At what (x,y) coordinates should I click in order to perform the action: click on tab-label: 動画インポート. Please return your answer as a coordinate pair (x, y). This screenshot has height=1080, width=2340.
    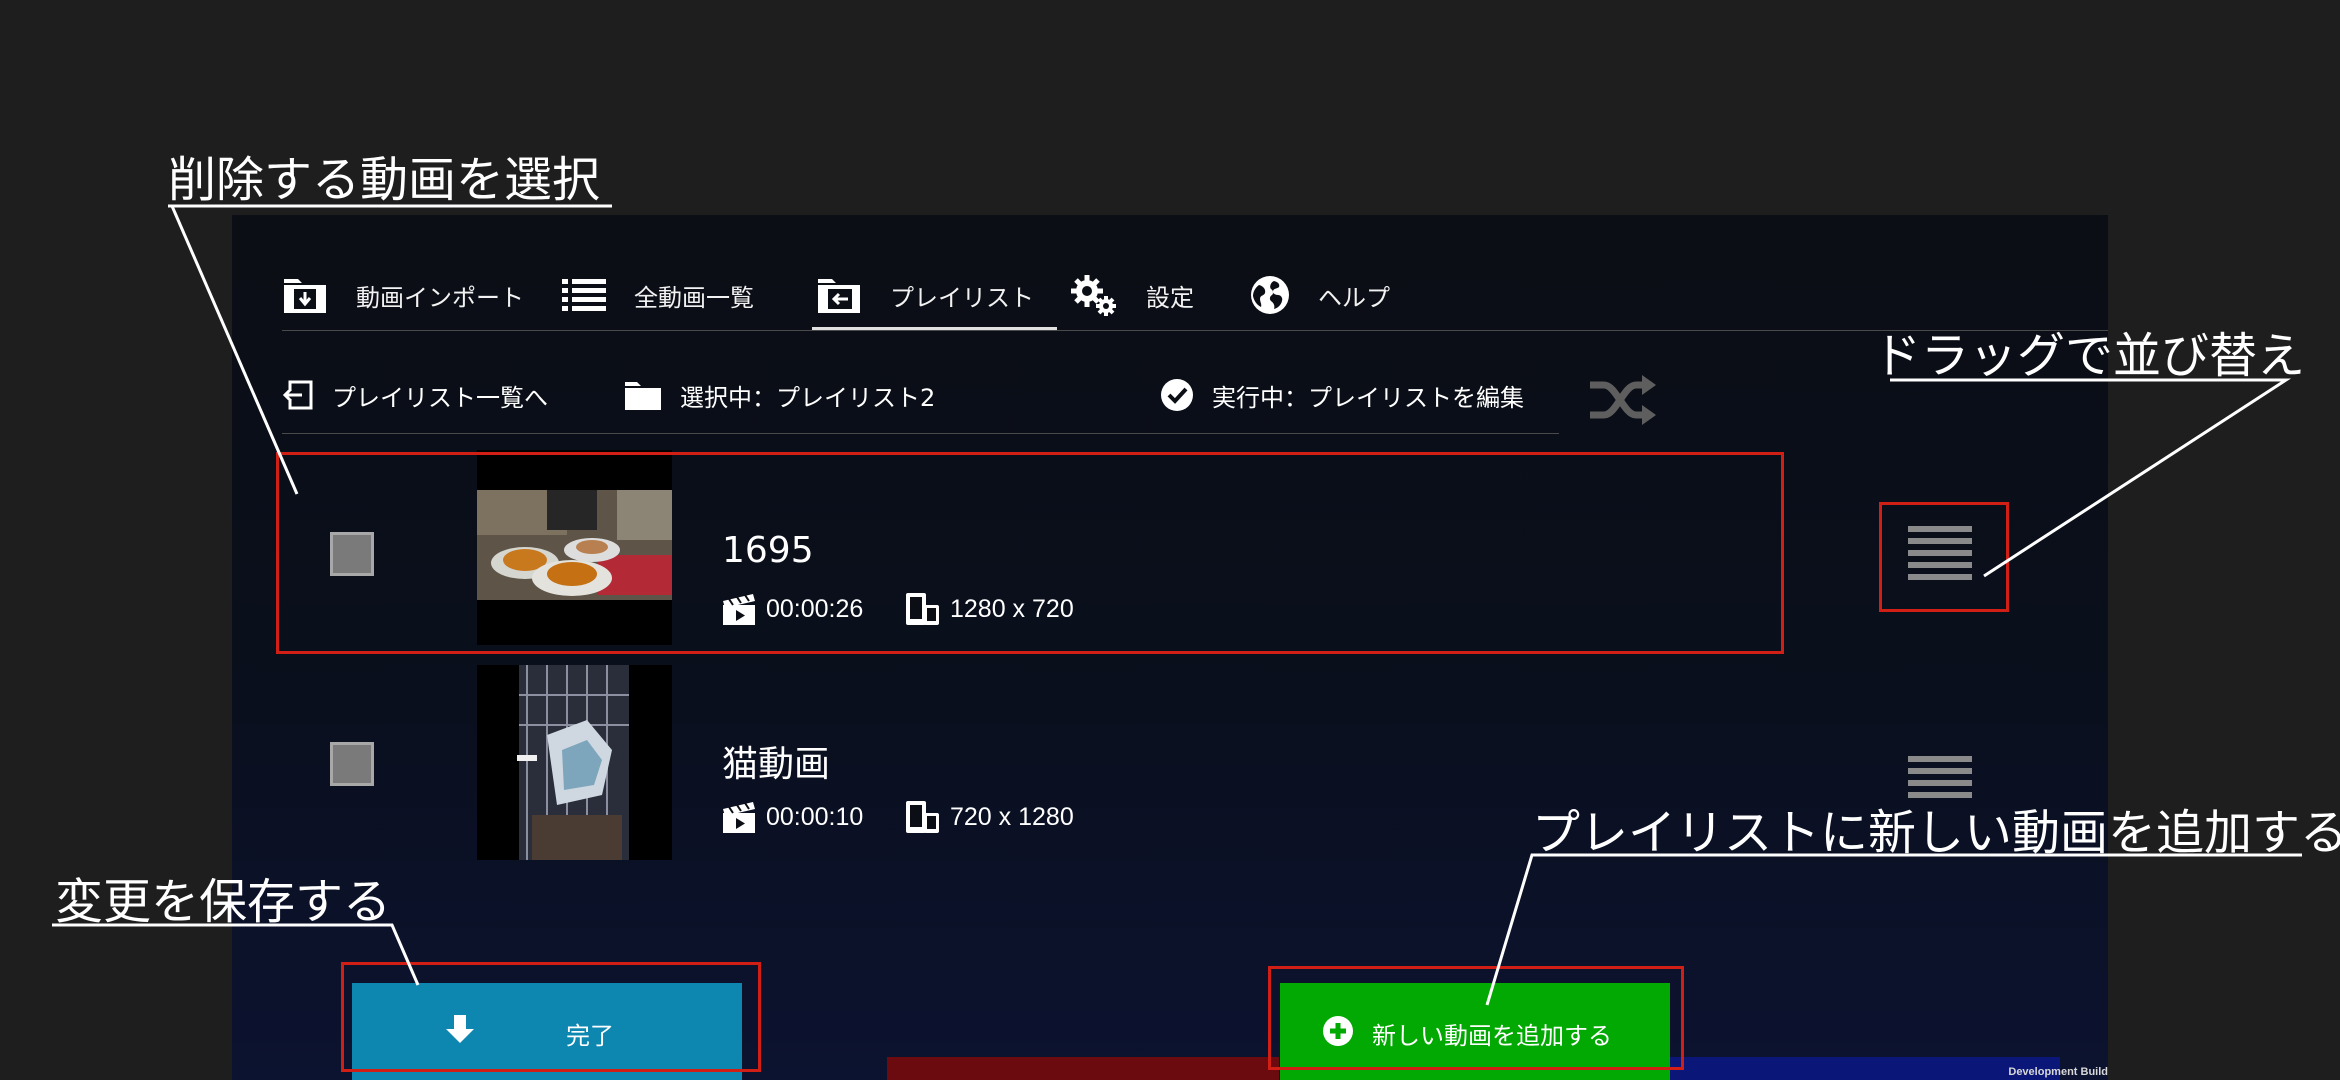
    Looking at the image, I should click on (440, 297).